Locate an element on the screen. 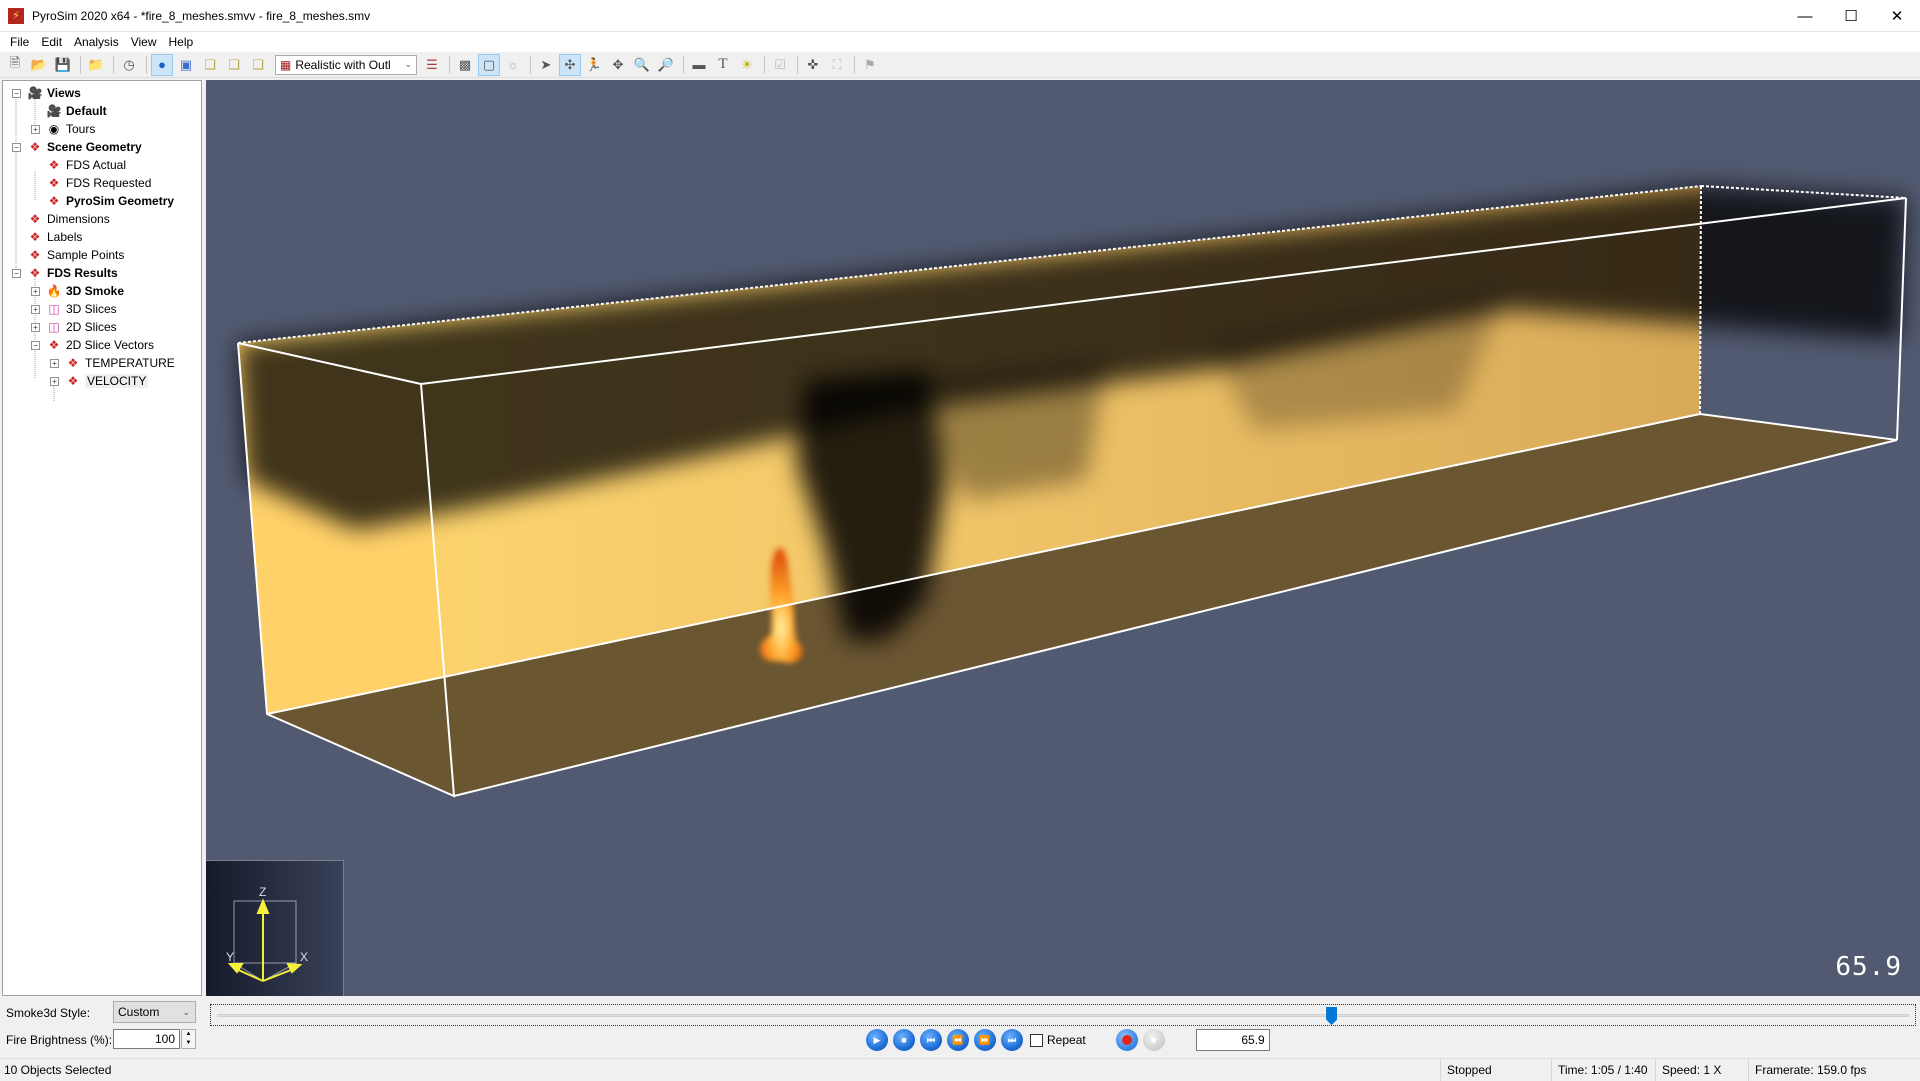  render-mode-select: ▦ Realistic with Outl ⌄ is located at coordinates (346, 64).